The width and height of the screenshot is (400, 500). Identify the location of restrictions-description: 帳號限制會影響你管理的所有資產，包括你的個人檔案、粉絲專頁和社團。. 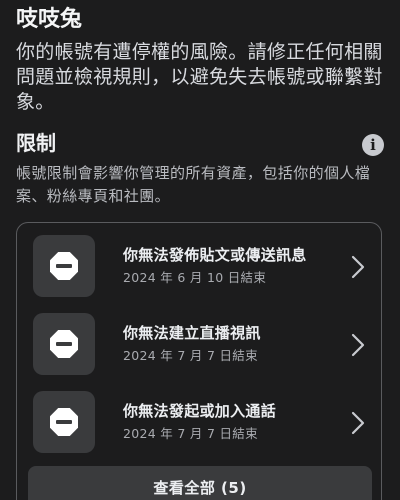
(193, 184).